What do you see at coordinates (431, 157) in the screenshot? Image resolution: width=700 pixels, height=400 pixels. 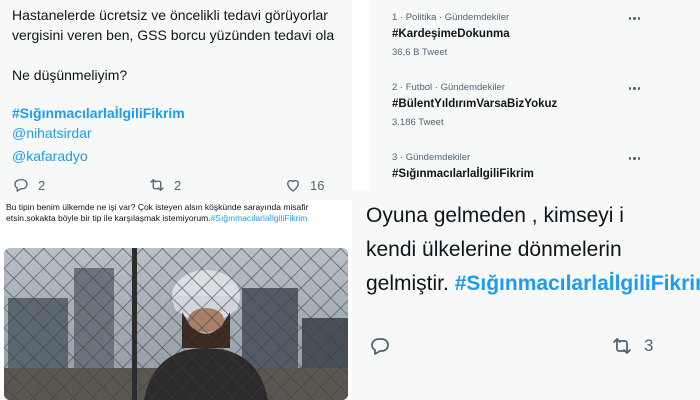 I see `trend-category: 3 · Gündemdekiler` at bounding box center [431, 157].